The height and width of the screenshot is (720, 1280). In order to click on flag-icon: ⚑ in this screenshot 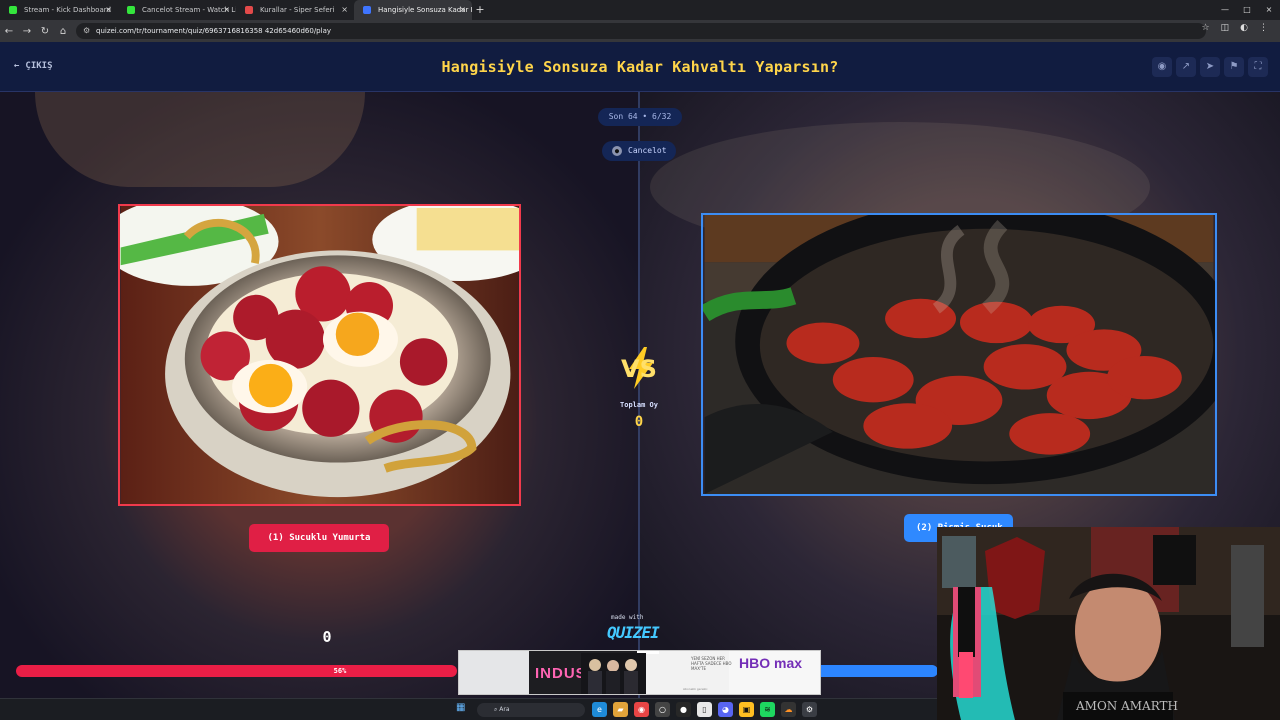, I will do `click(1234, 67)`.